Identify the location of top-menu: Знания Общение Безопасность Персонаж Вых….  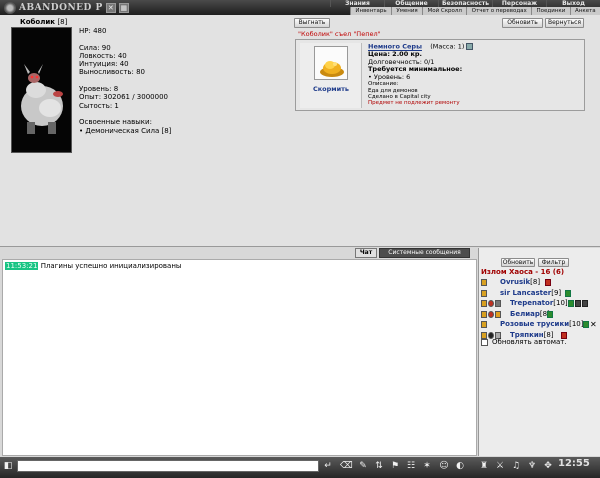
(465, 3).